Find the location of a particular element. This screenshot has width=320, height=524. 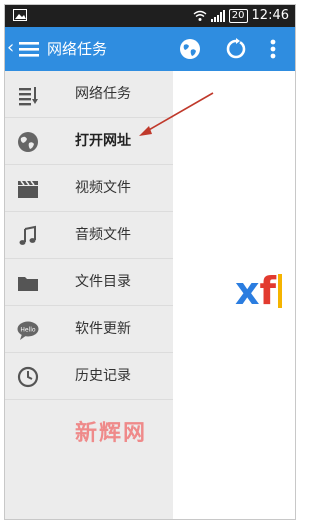

clock-icon is located at coordinates (28, 377).